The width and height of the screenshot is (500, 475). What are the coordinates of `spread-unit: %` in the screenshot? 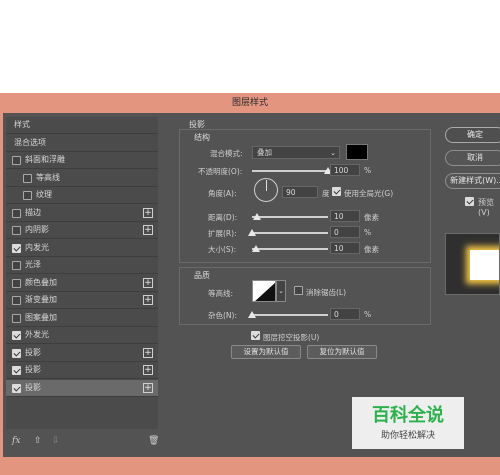 It's located at (368, 232).